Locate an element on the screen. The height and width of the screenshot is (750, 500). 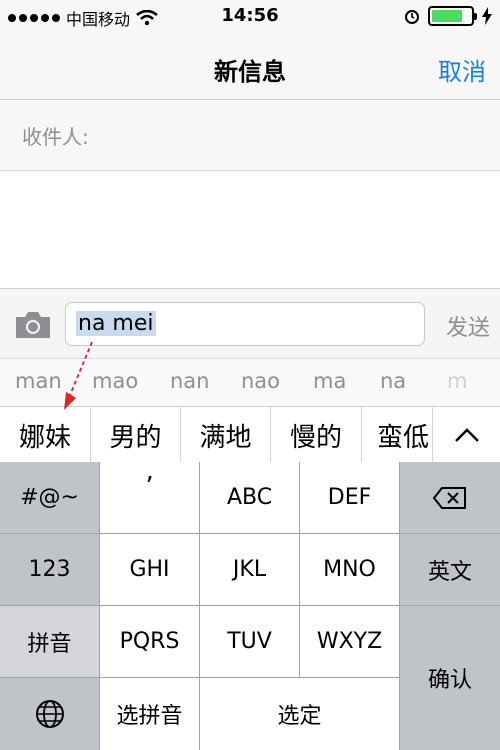
battery-icon is located at coordinates (452, 16).